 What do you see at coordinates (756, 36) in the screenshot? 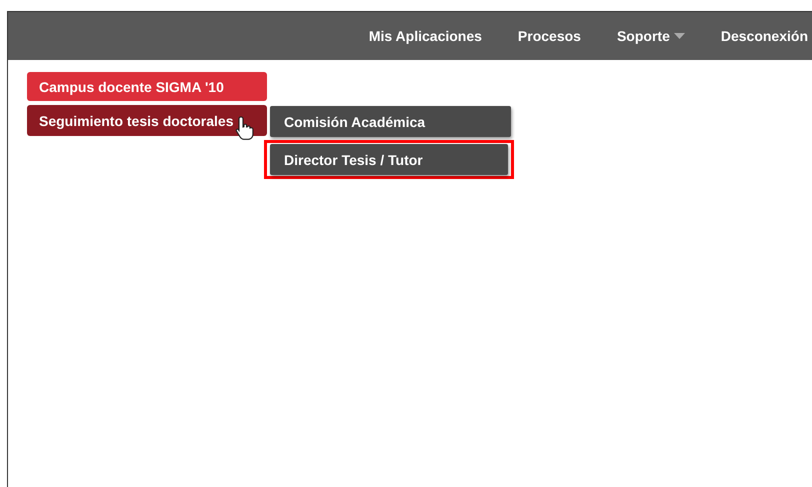
I see `nav-link: Desconexión` at bounding box center [756, 36].